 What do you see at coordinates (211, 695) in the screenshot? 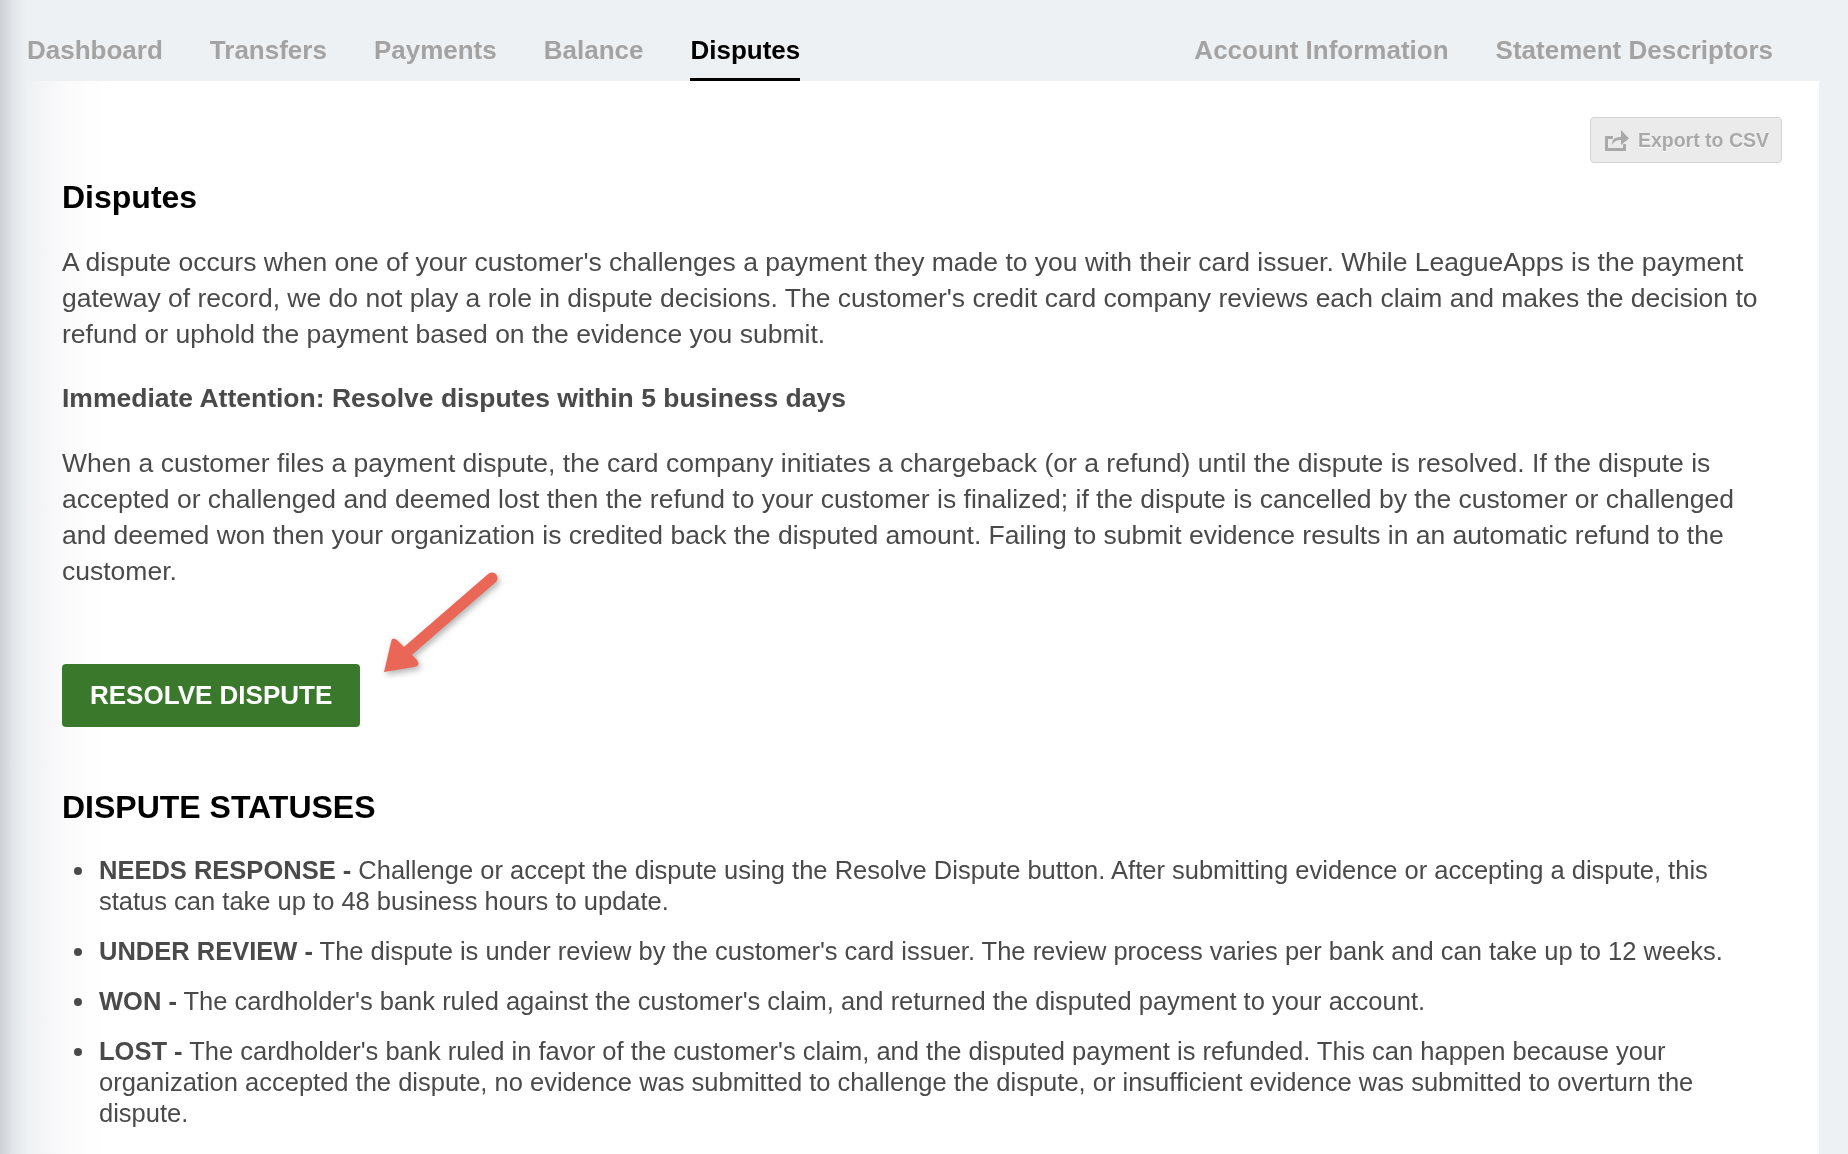
I see `resolve-dispute-button: RESOLVE DISPUTE` at bounding box center [211, 695].